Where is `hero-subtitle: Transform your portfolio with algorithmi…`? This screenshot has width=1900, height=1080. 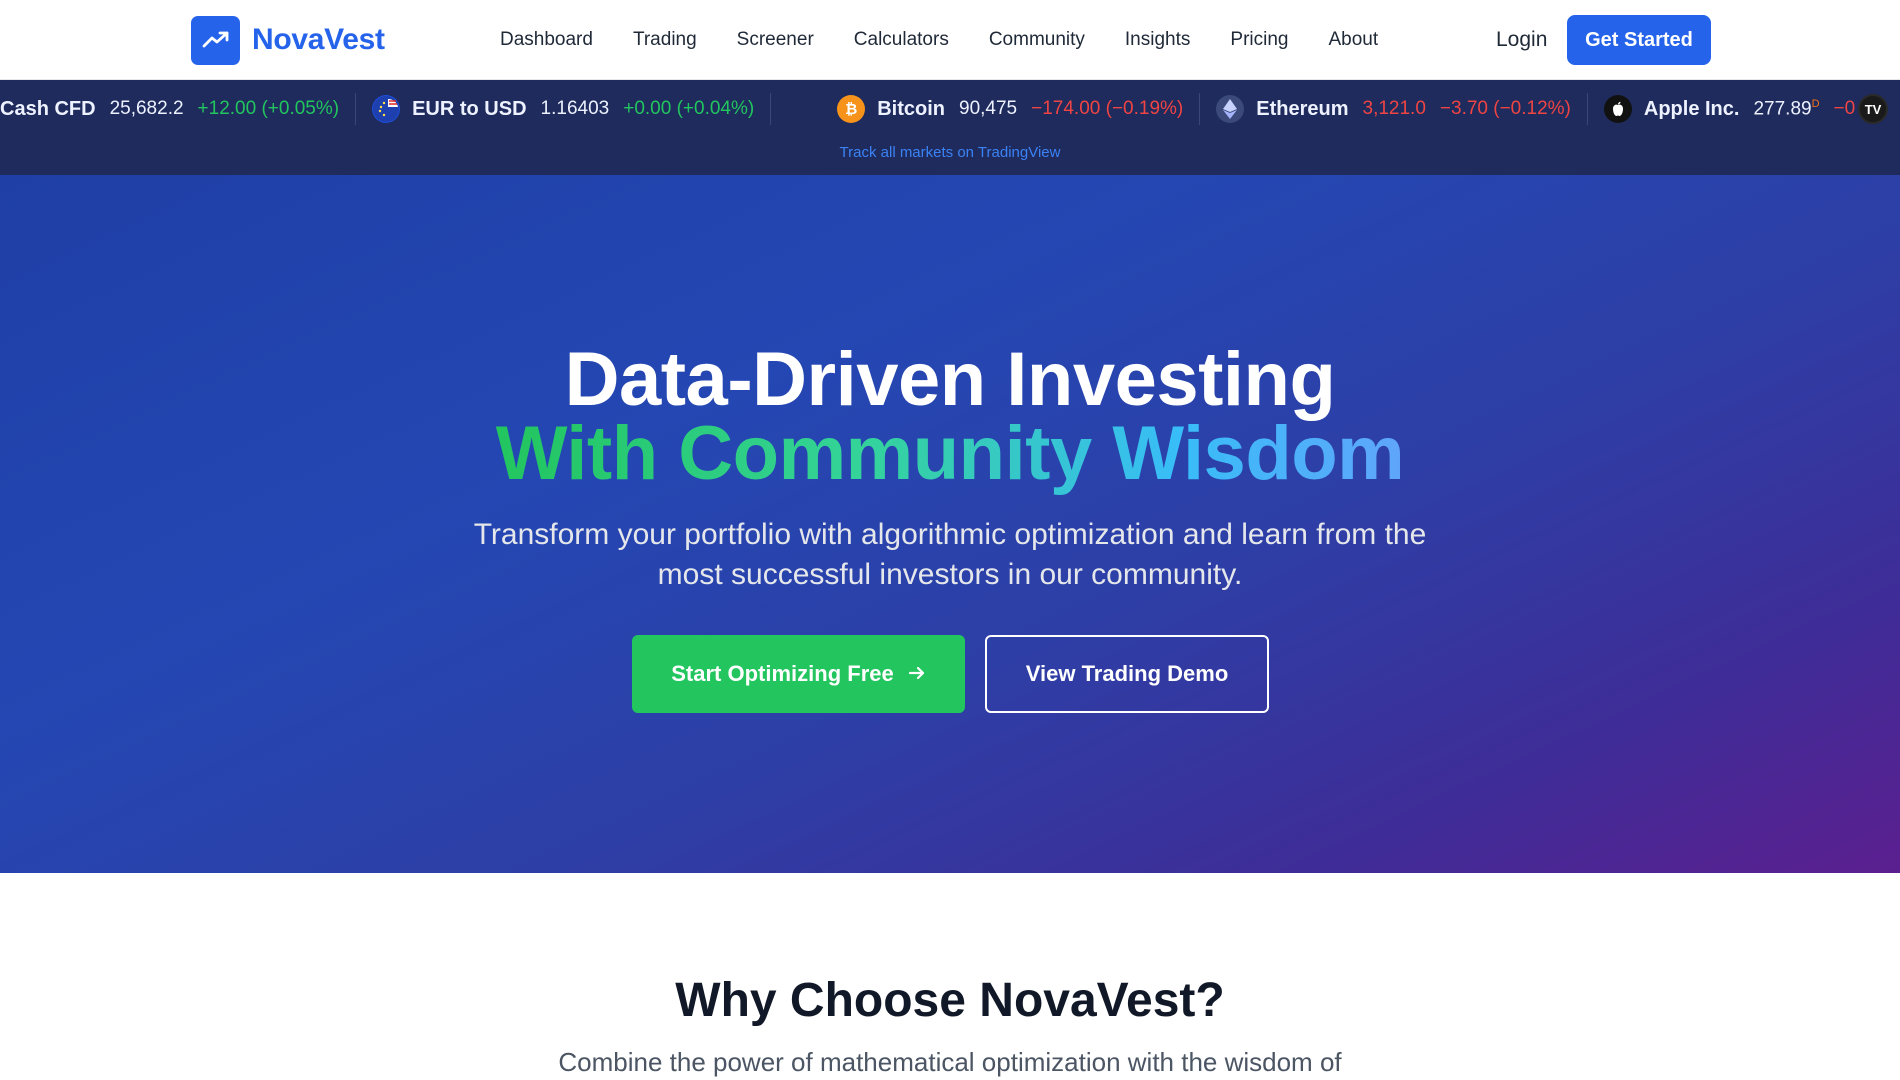
hero-subtitle: Transform your portfolio with algorithmi… is located at coordinates (950, 554).